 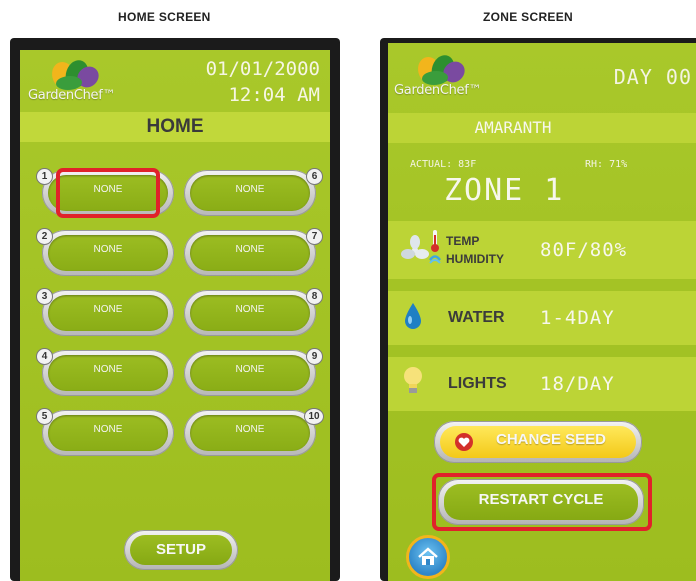 I want to click on zone-number-badge: 7, so click(x=314, y=236).